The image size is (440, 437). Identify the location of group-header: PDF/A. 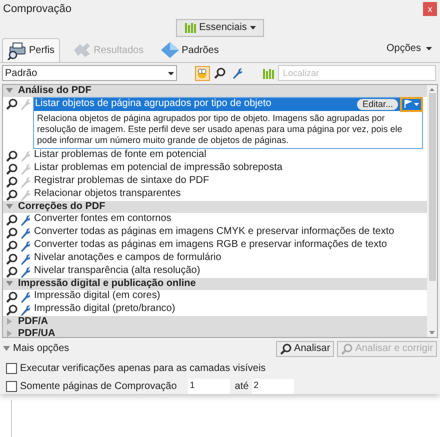
(215, 322).